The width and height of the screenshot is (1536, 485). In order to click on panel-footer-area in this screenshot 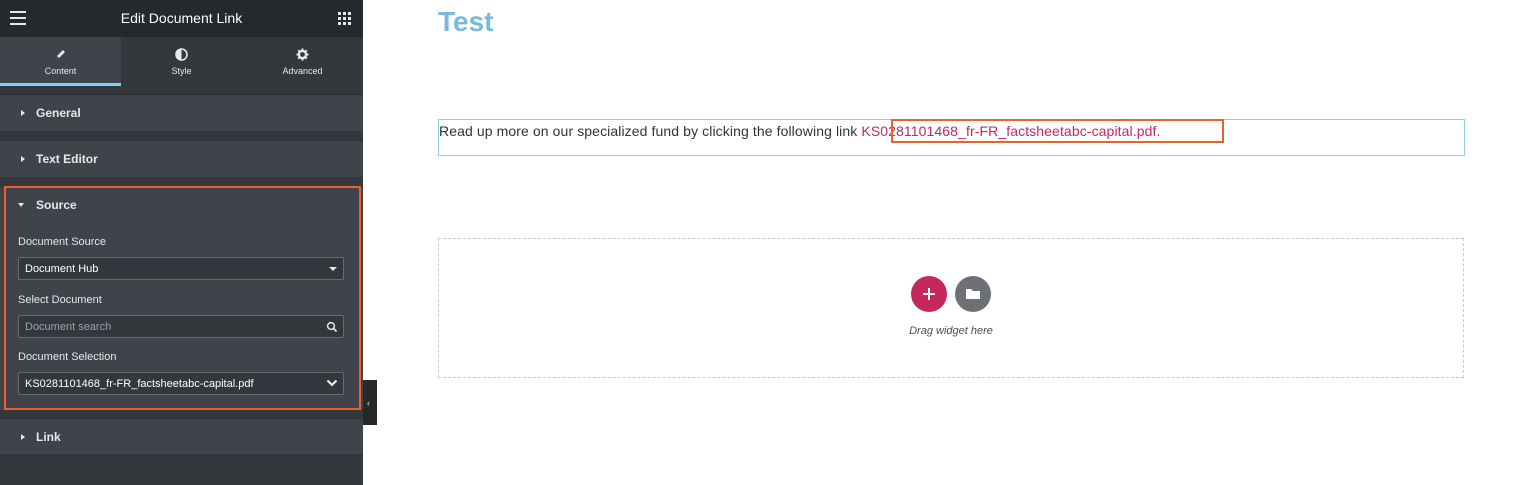, I will do `click(181, 469)`.